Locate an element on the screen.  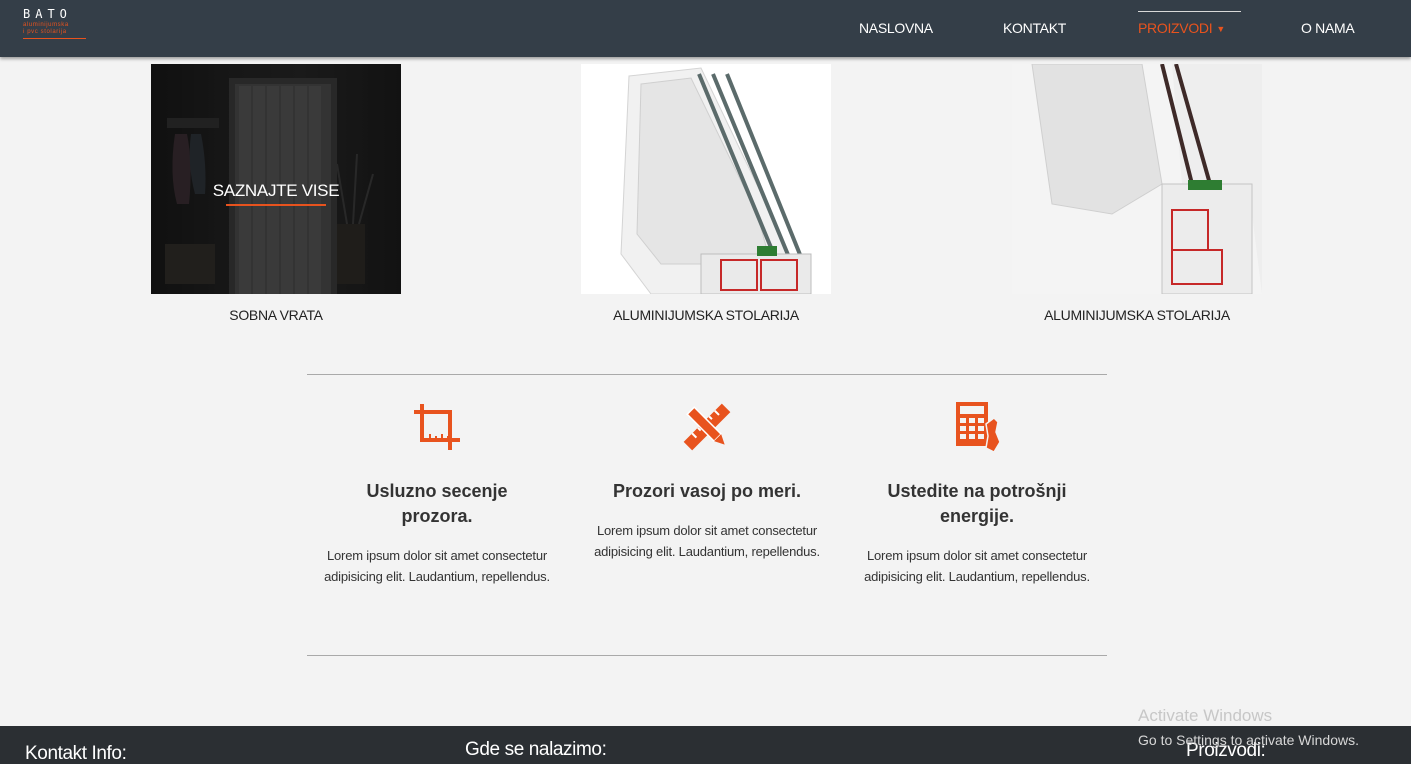
footer-contact-heading: Kontakt Info: is located at coordinates (76, 753).